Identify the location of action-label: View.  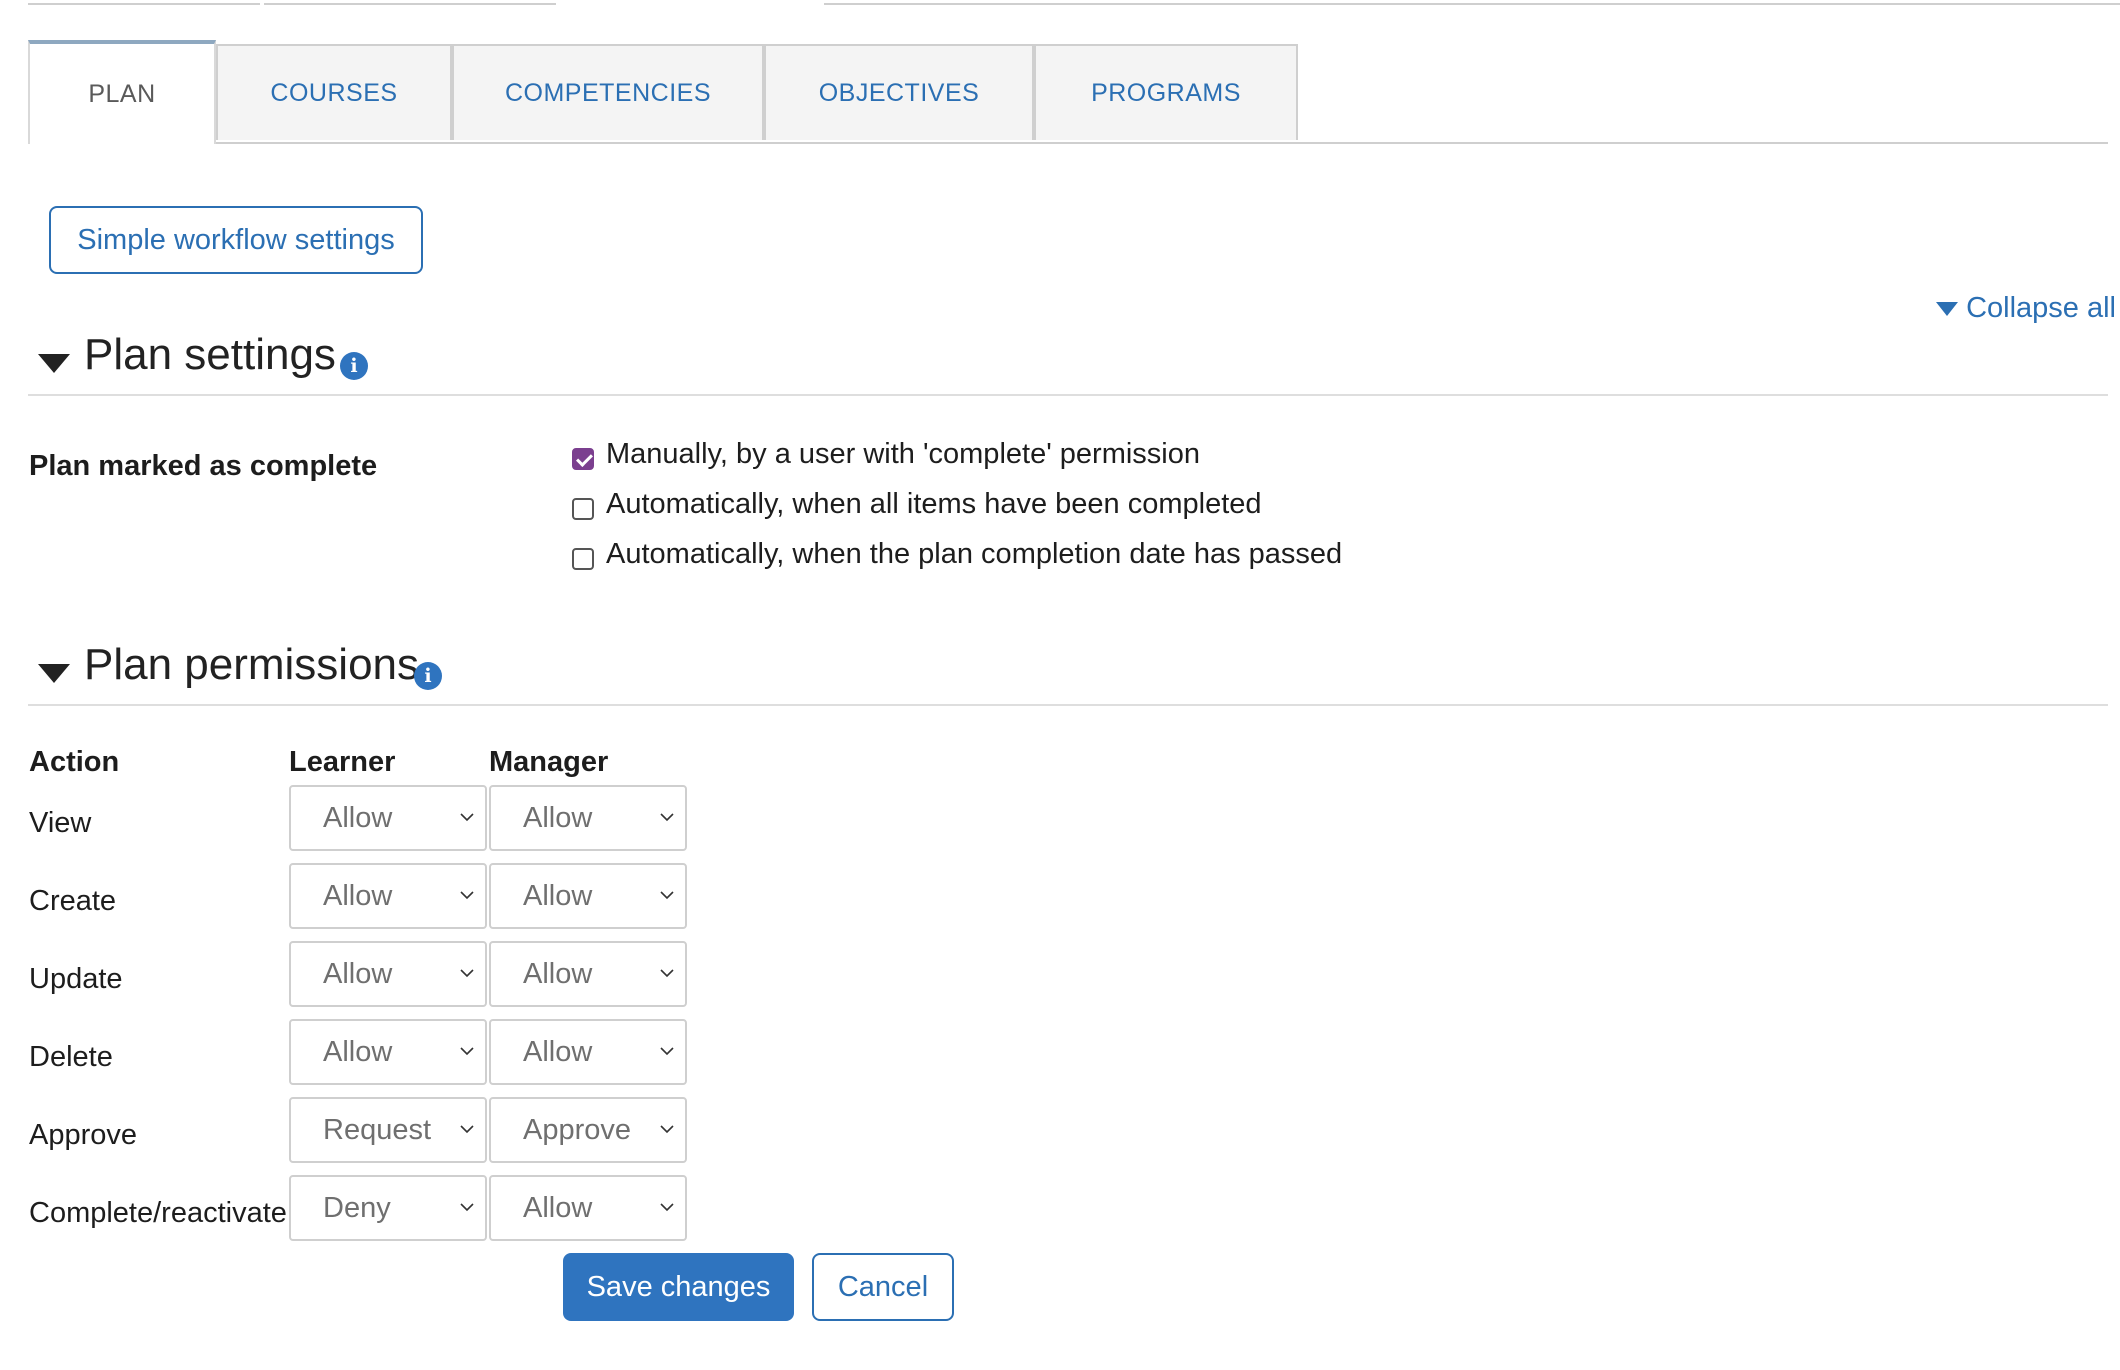
(60, 823).